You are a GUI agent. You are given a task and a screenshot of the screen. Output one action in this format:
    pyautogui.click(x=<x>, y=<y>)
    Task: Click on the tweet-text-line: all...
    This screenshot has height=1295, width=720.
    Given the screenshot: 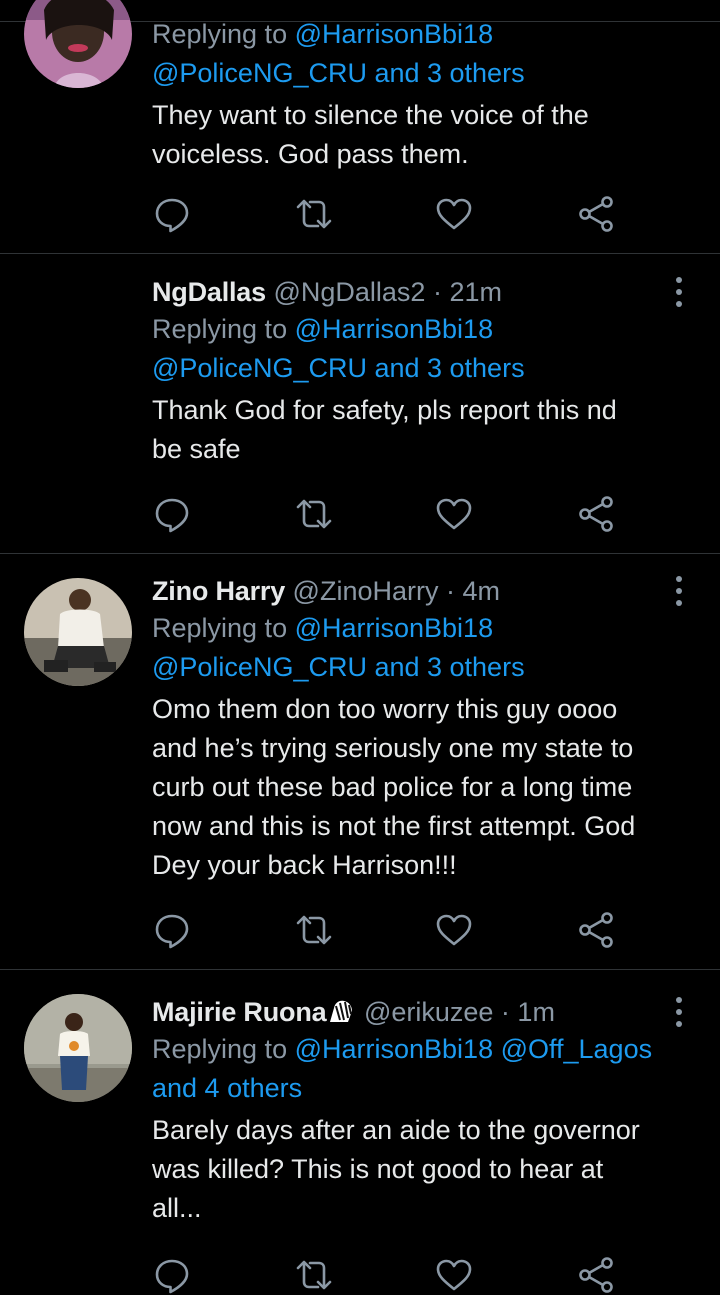 What is the action you would take?
    pyautogui.click(x=177, y=1208)
    